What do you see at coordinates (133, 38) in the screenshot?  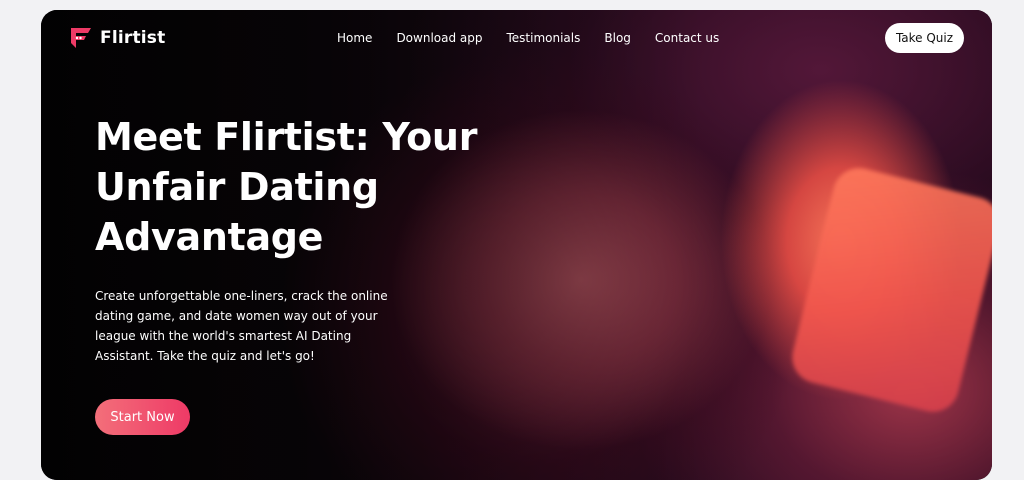 I see `brand-name: Flirtist` at bounding box center [133, 38].